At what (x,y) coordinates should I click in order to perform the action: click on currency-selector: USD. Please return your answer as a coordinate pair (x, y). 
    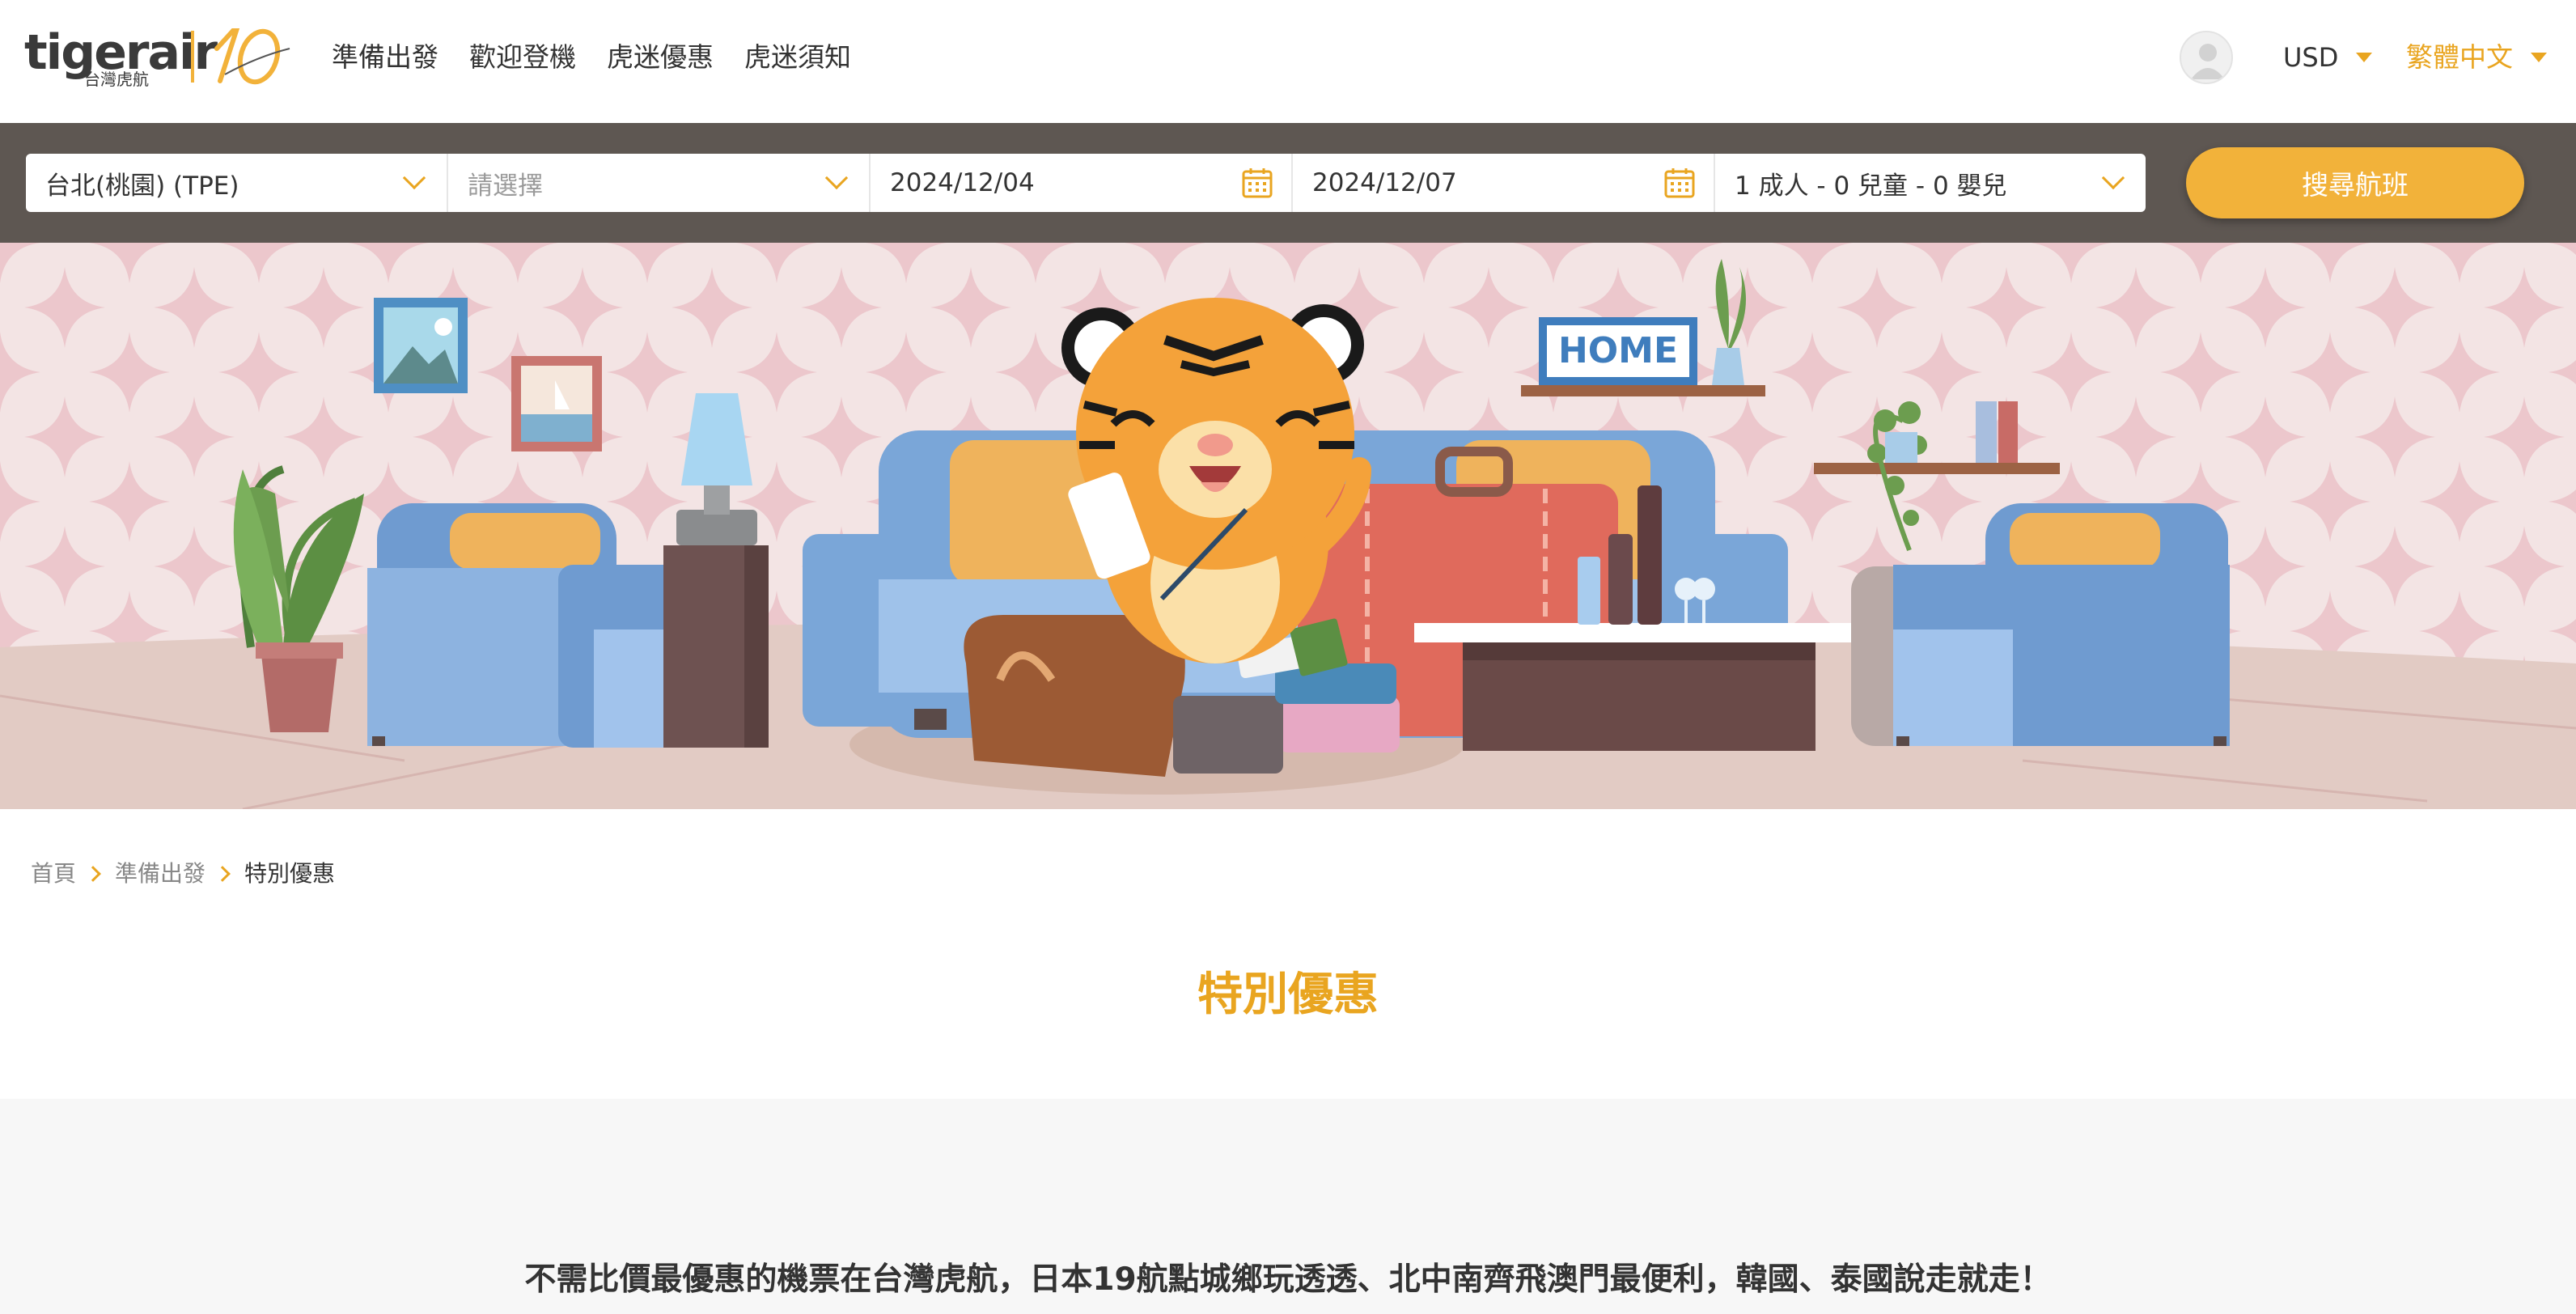
    Looking at the image, I should click on (2328, 57).